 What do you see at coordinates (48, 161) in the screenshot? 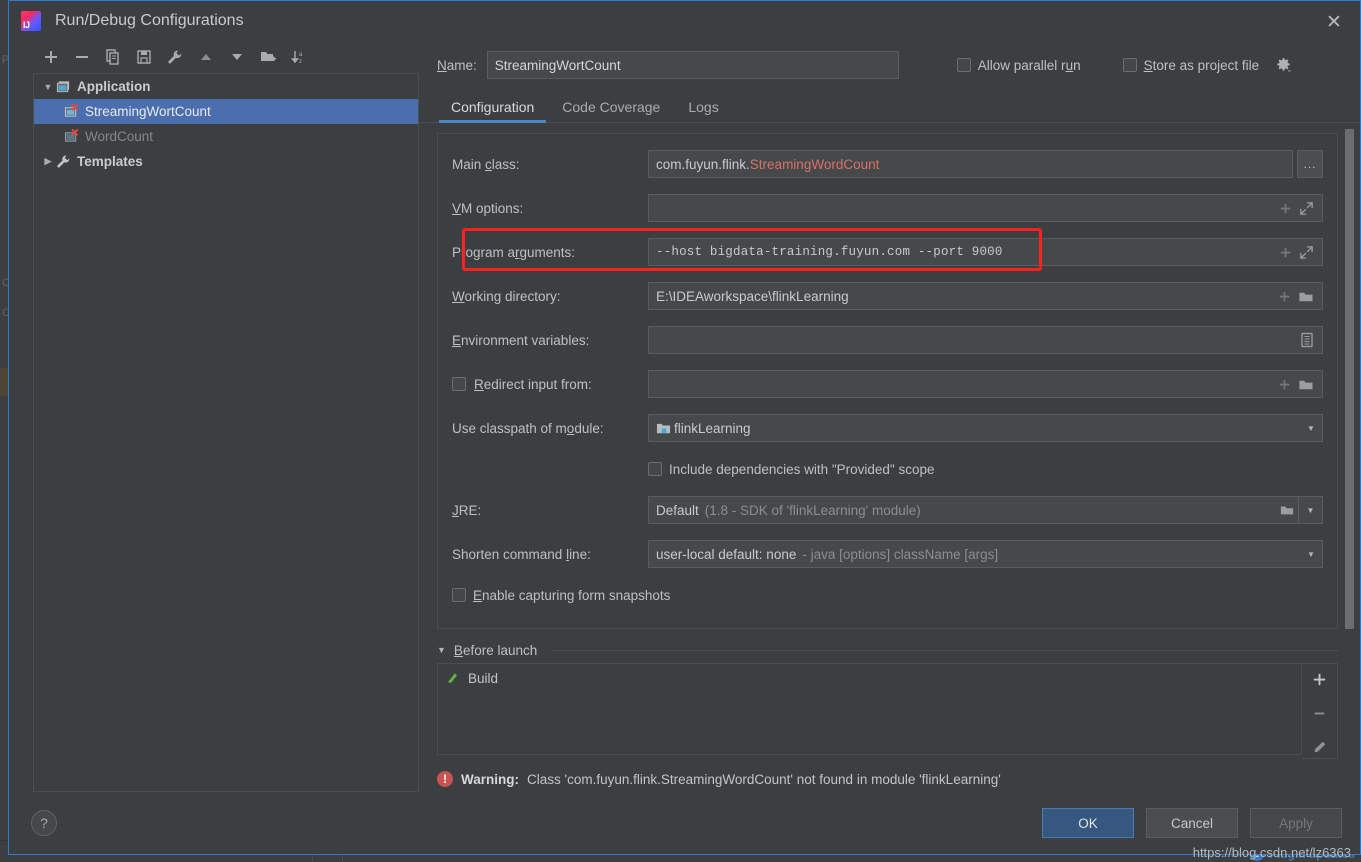
I see `chevron-right-icon: ▶` at bounding box center [48, 161].